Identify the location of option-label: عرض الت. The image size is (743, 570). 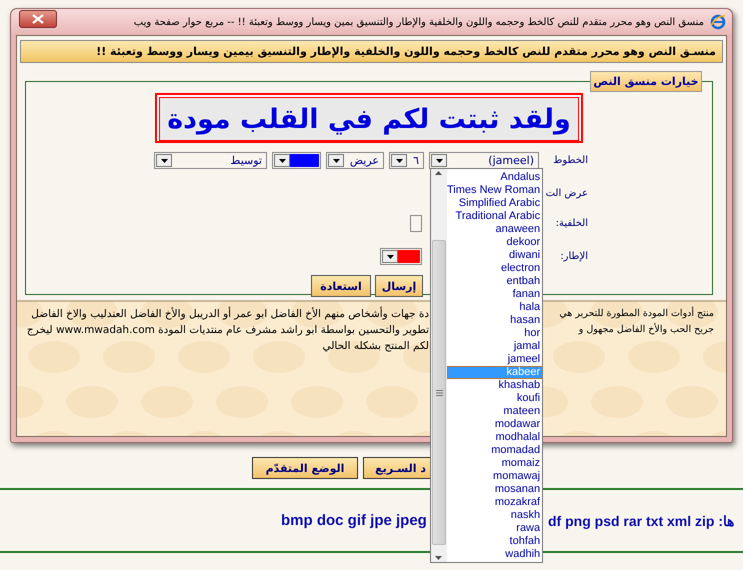
(566, 193).